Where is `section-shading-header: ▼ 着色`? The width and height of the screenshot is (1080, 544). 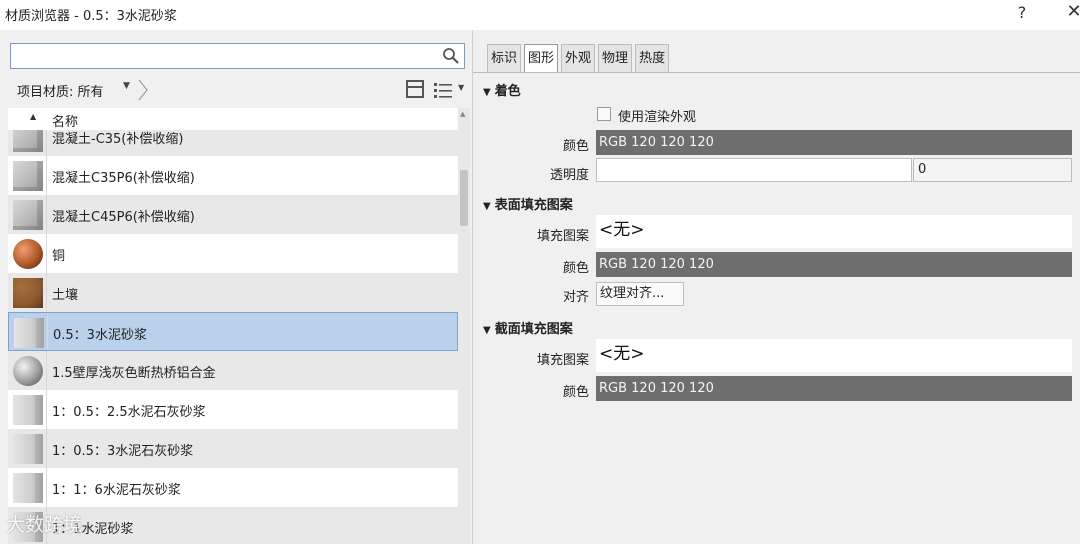 section-shading-header: ▼ 着色 is located at coordinates (502, 89).